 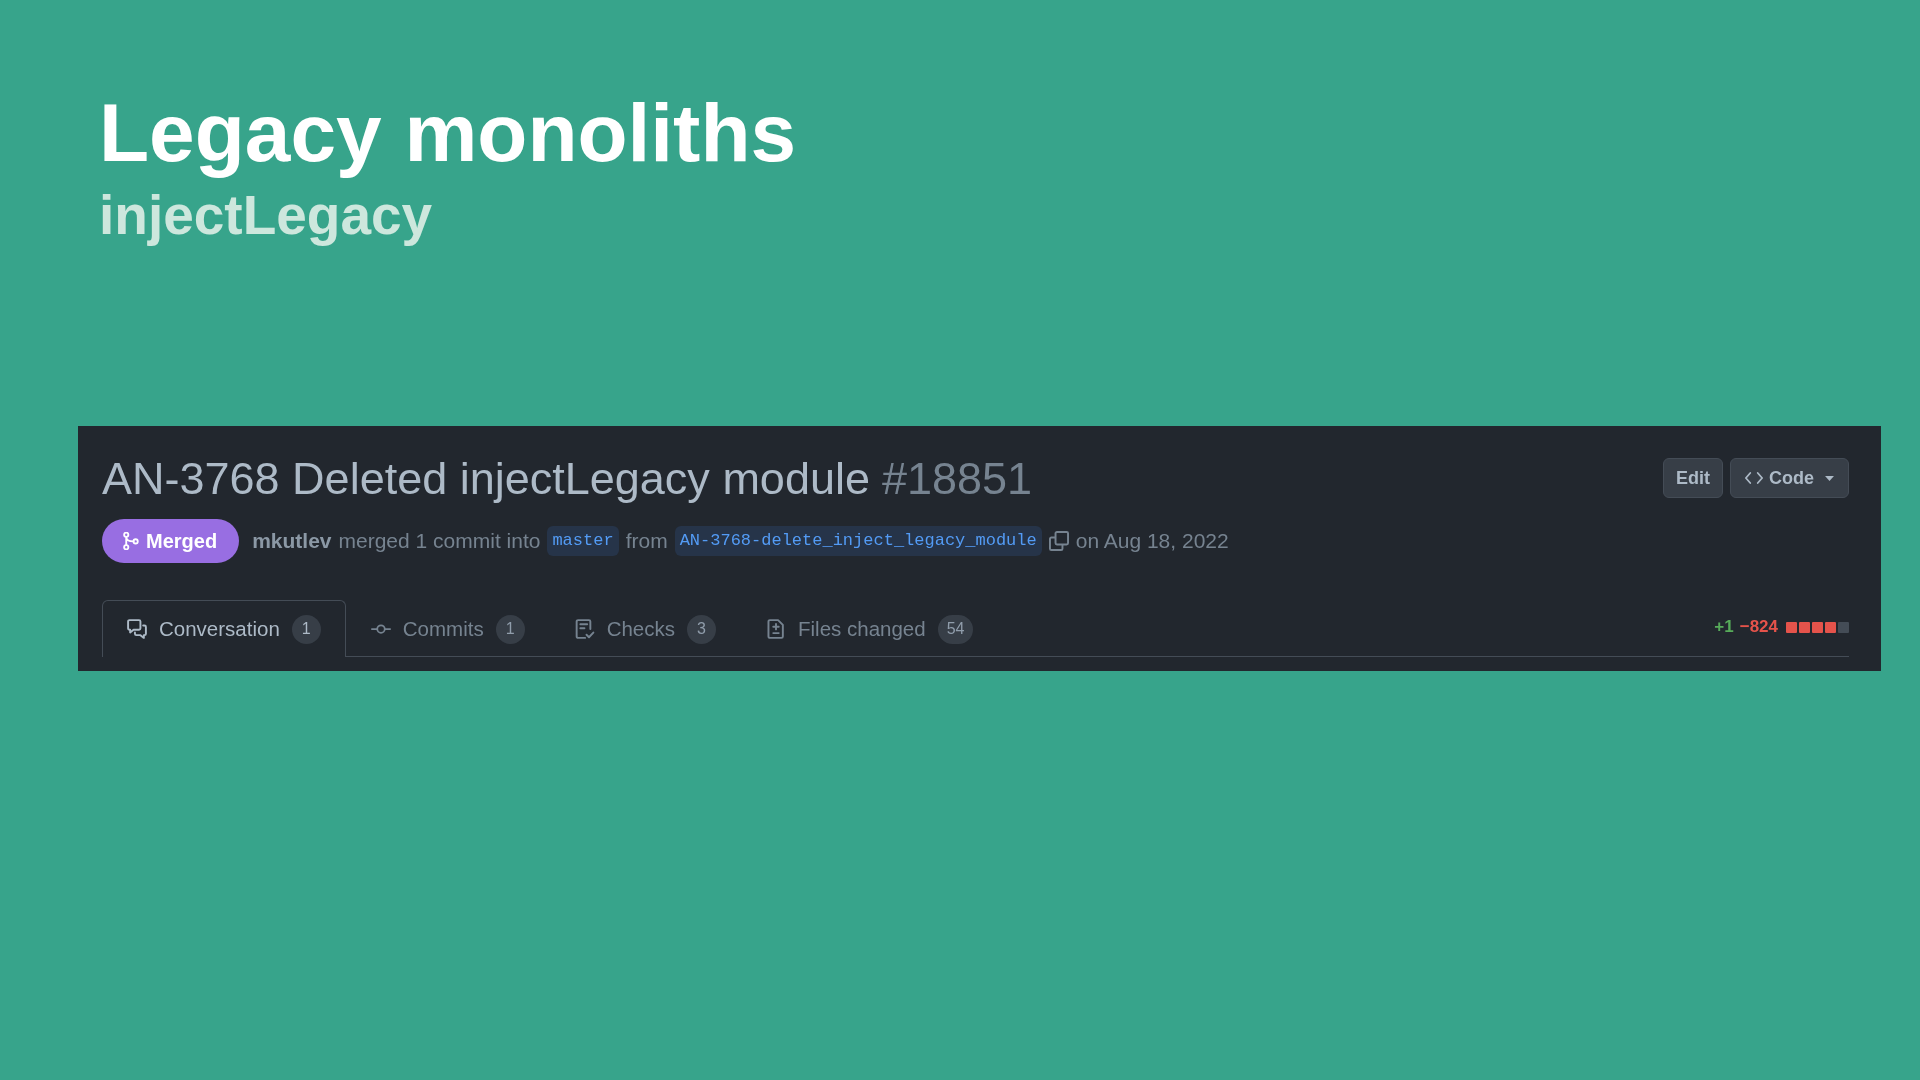 I want to click on caret-icon, so click(x=1829, y=478).